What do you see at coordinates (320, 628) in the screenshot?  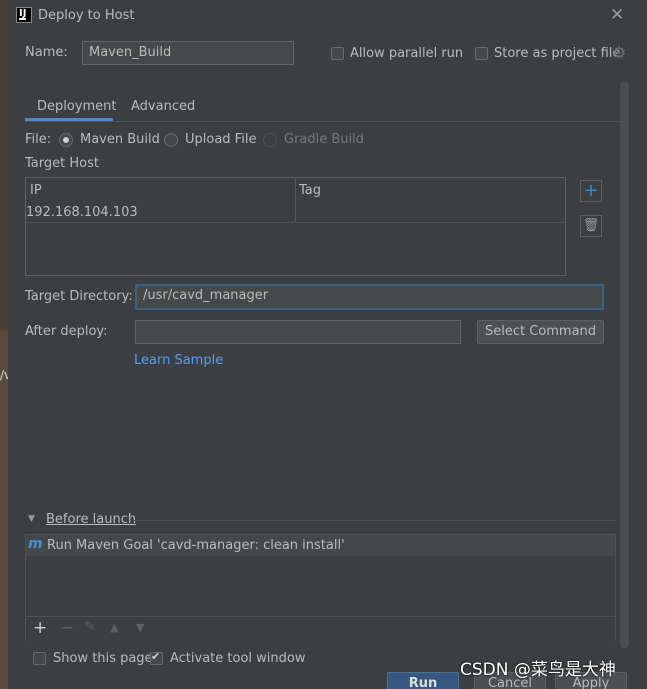 I see `before-launch-toolbar: + − ✎ ▲ ▼` at bounding box center [320, 628].